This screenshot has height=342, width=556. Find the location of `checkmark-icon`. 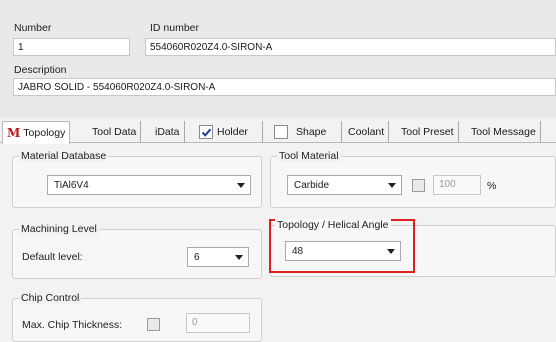

checkmark-icon is located at coordinates (206, 132).